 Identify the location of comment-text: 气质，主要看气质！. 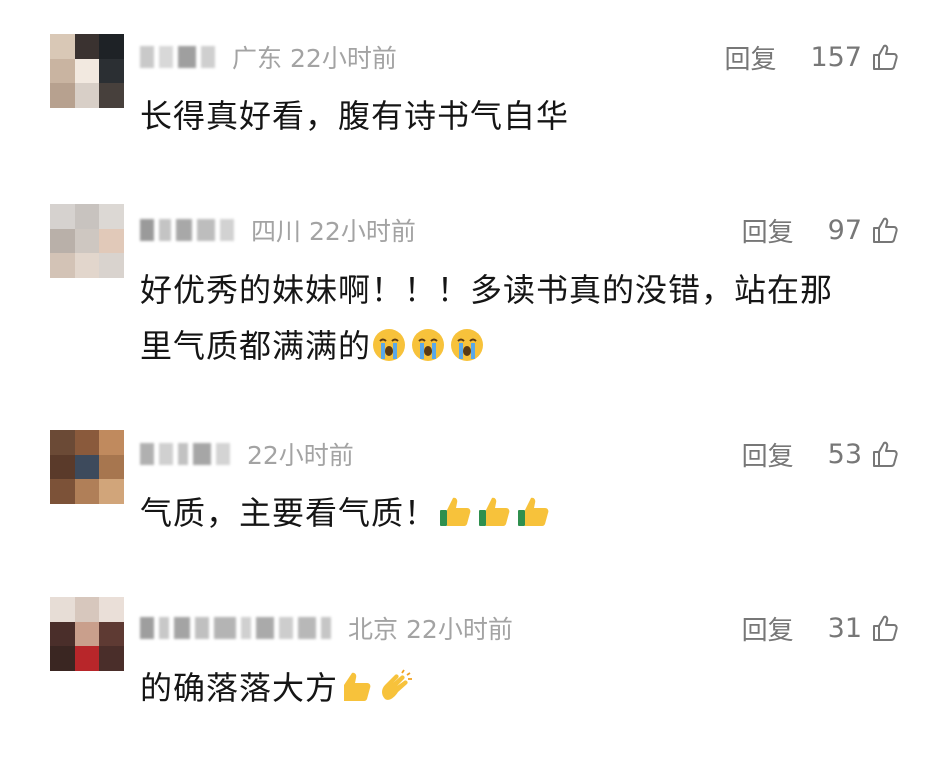
(520, 513).